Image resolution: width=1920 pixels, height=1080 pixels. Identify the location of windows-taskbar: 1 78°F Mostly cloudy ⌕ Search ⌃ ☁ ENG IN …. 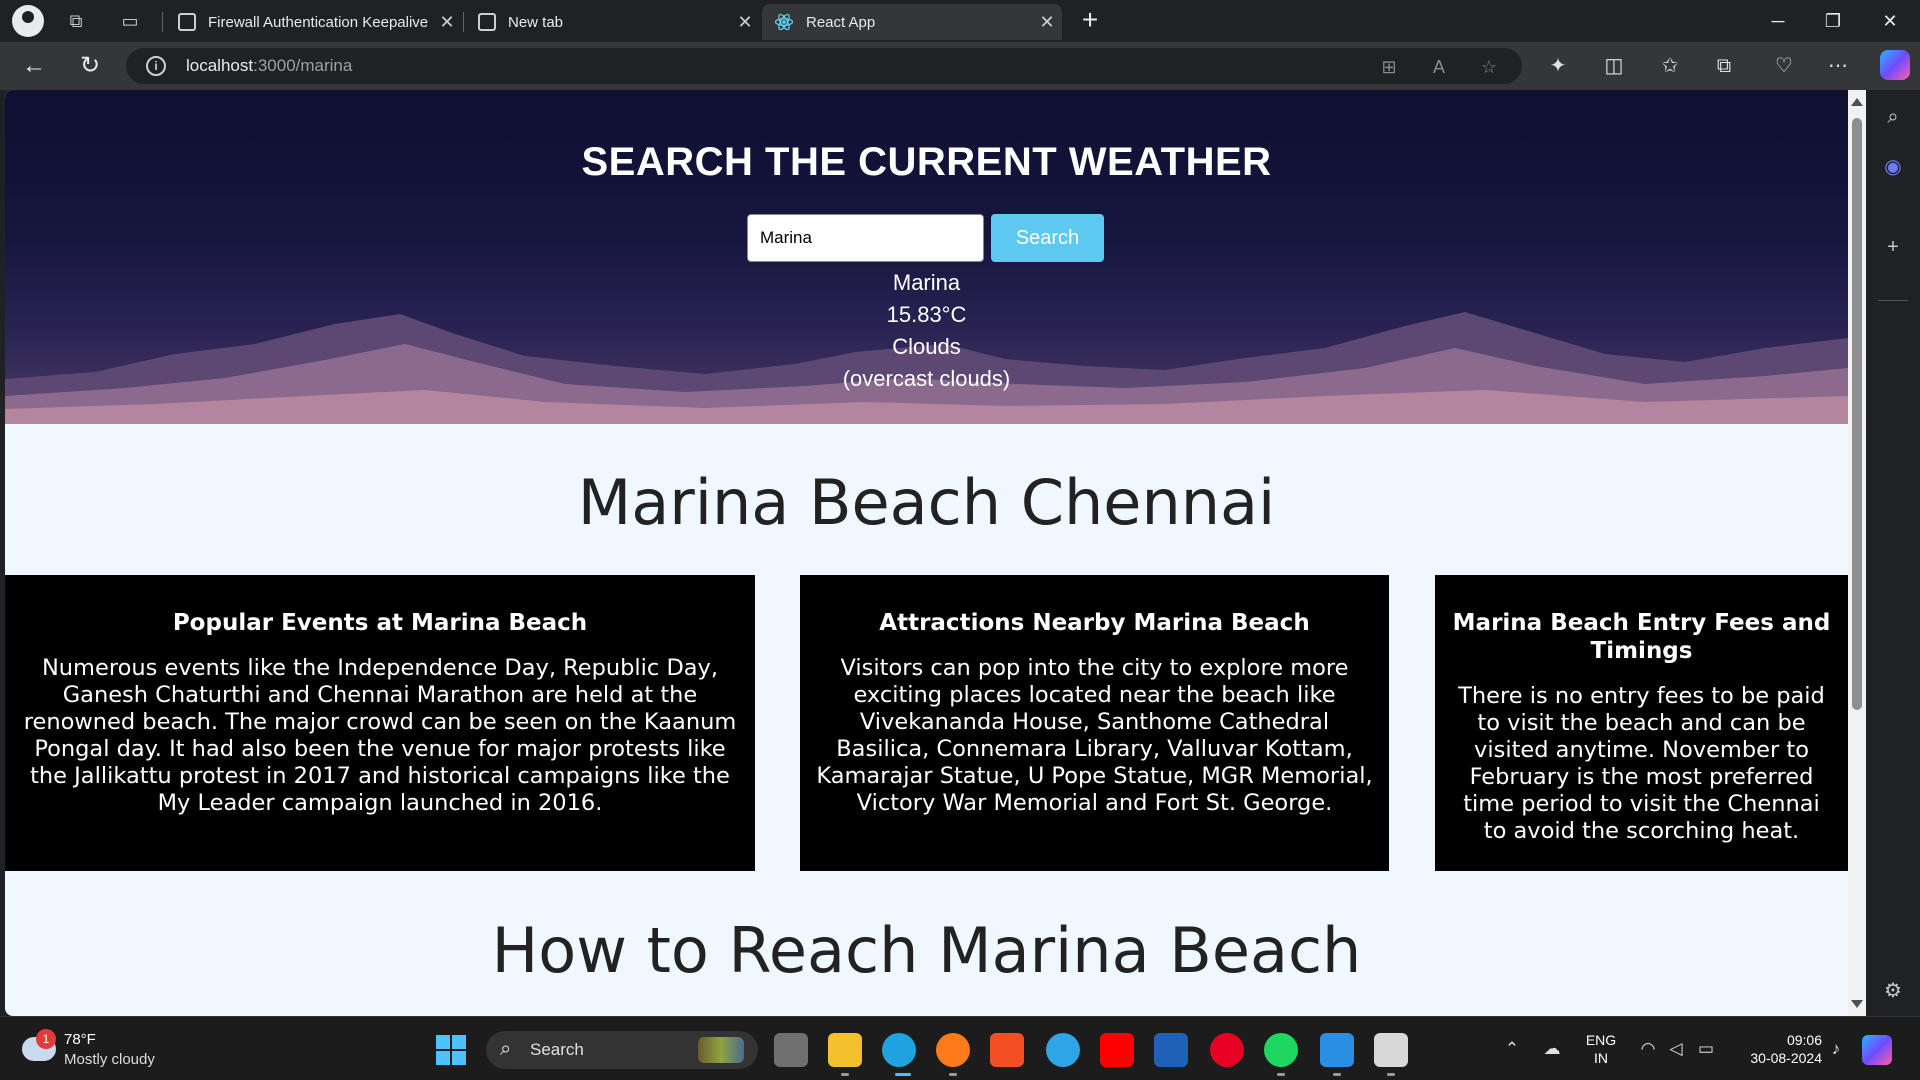
(960, 1048).